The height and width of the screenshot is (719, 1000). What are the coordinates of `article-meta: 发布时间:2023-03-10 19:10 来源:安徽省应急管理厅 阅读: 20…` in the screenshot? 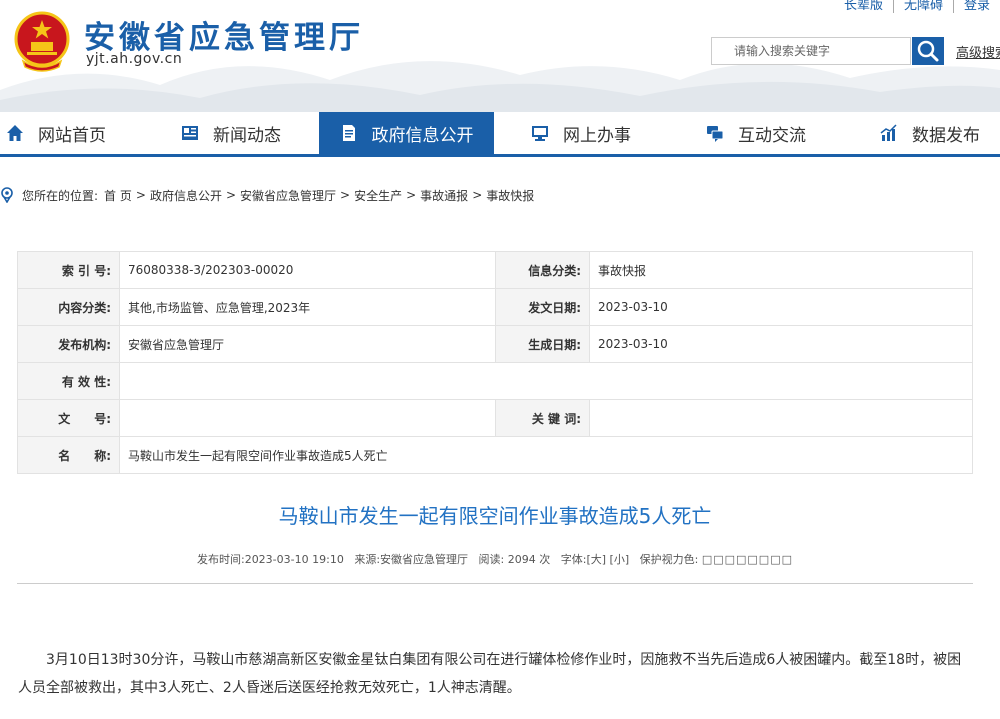 It's located at (495, 559).